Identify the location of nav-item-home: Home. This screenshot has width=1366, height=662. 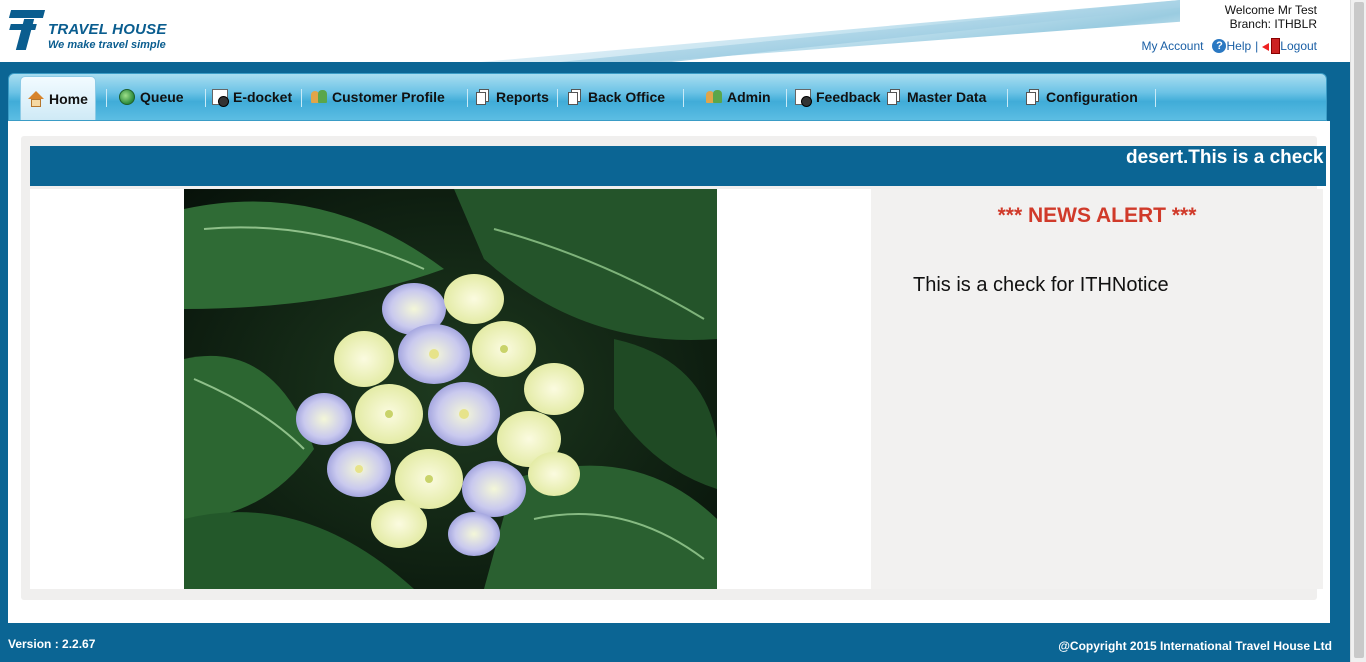
(58, 98).